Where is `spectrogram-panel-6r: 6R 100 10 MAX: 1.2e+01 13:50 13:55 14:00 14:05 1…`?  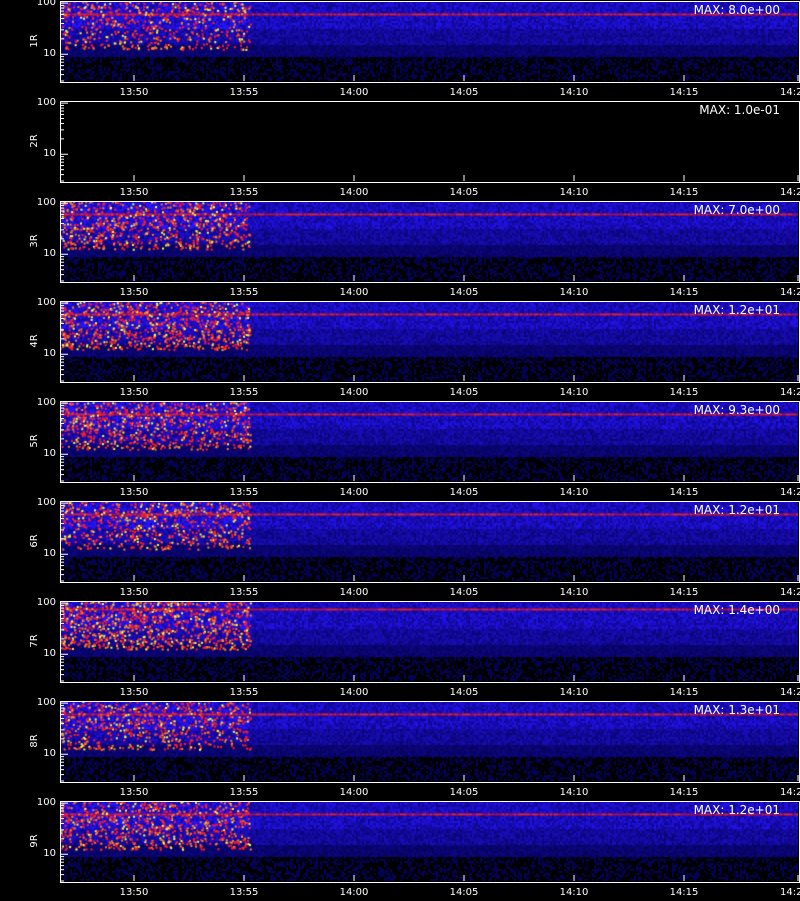
spectrogram-panel-6r: 6R 100 10 MAX: 1.2e+01 13:50 13:55 14:00 14:05 1… is located at coordinates (400, 549).